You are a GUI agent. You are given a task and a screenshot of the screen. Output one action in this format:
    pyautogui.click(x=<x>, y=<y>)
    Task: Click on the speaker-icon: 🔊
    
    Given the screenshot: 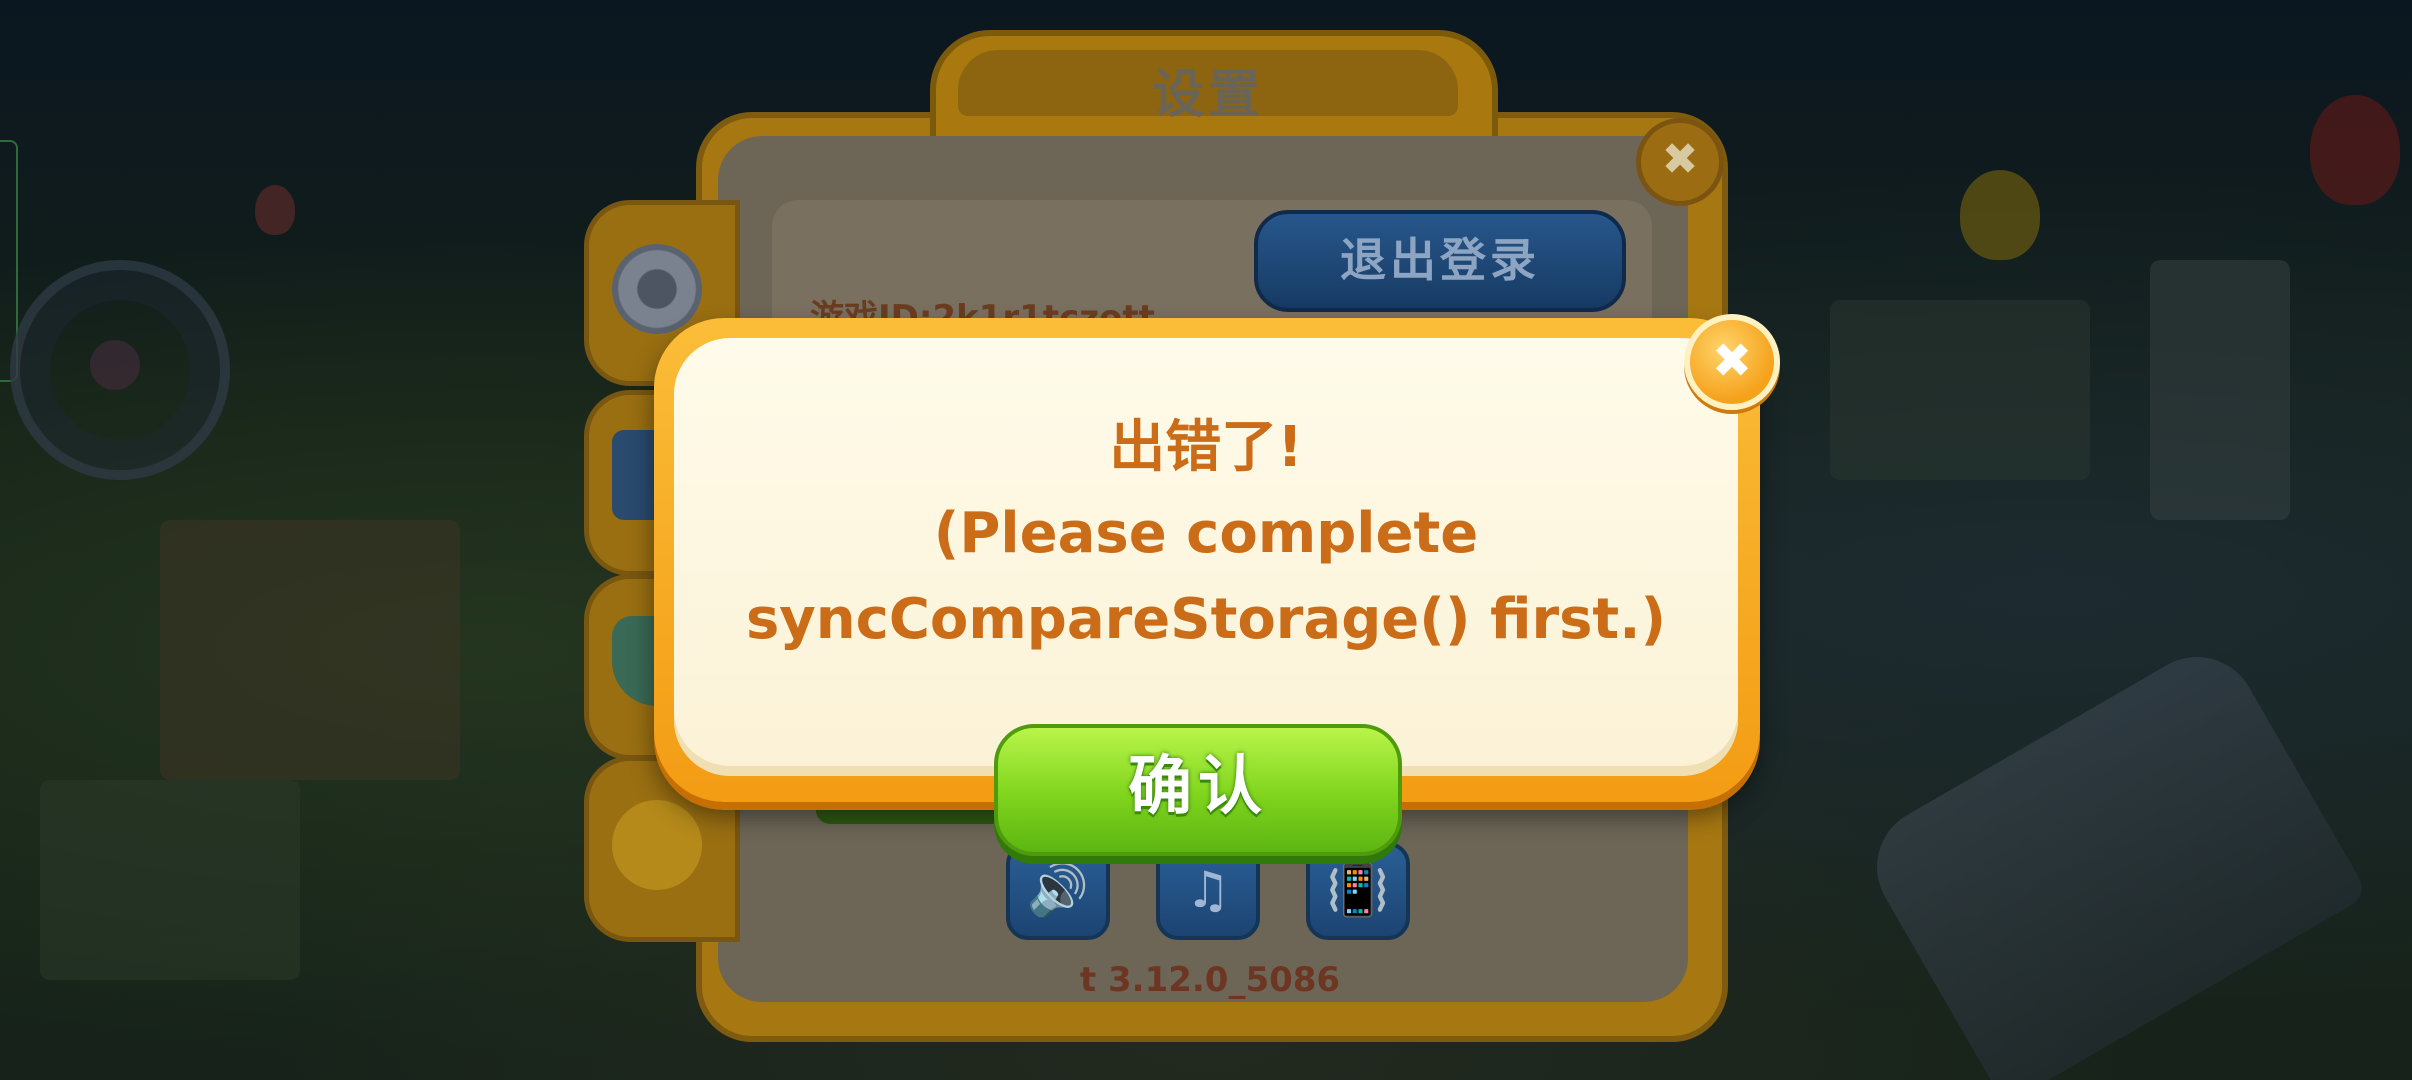 What is the action you would take?
    pyautogui.click(x=1058, y=890)
    